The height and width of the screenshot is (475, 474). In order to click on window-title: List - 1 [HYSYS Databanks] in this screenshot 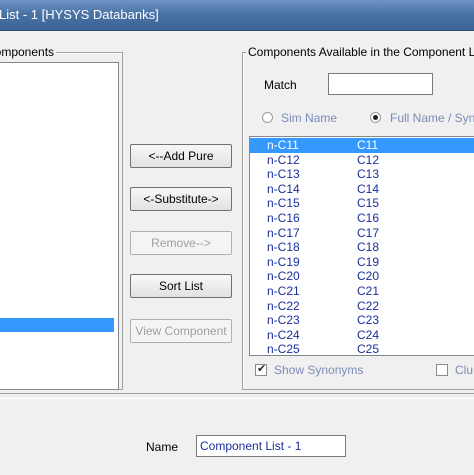, I will do `click(79, 14)`.